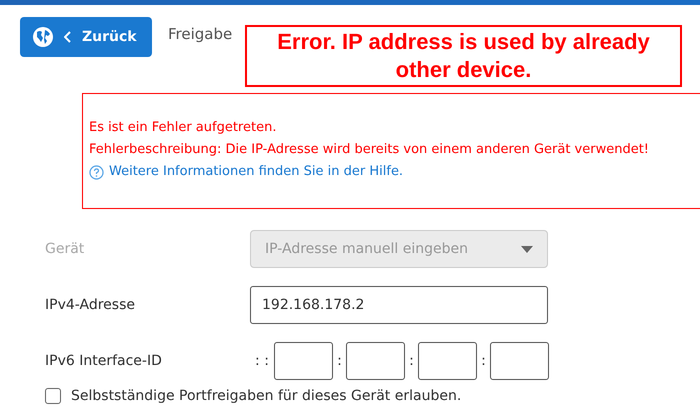 The image size is (700, 412). Describe the element at coordinates (256, 172) in the screenshot. I see `help-link: Weitere Informationen finden Sie in der Hilfe.` at that location.